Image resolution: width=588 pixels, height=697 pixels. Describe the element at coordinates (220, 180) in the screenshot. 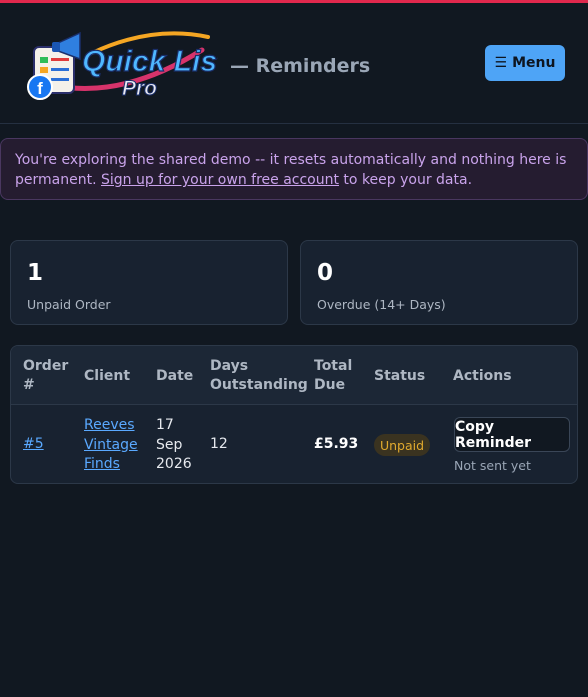

I see `signup-link: Sign up for your own free account` at that location.